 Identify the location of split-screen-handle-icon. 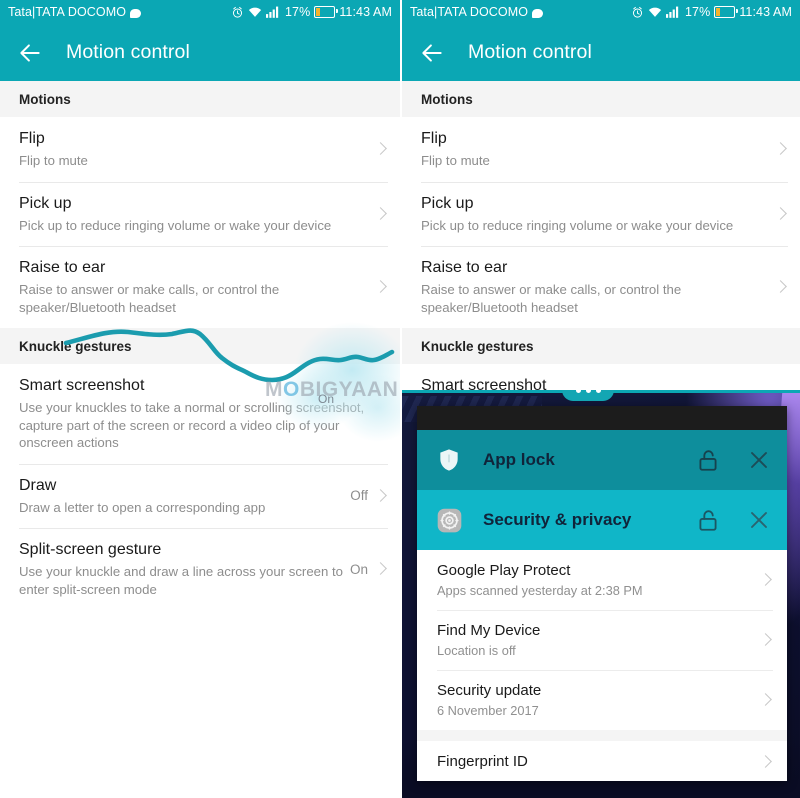
(588, 395).